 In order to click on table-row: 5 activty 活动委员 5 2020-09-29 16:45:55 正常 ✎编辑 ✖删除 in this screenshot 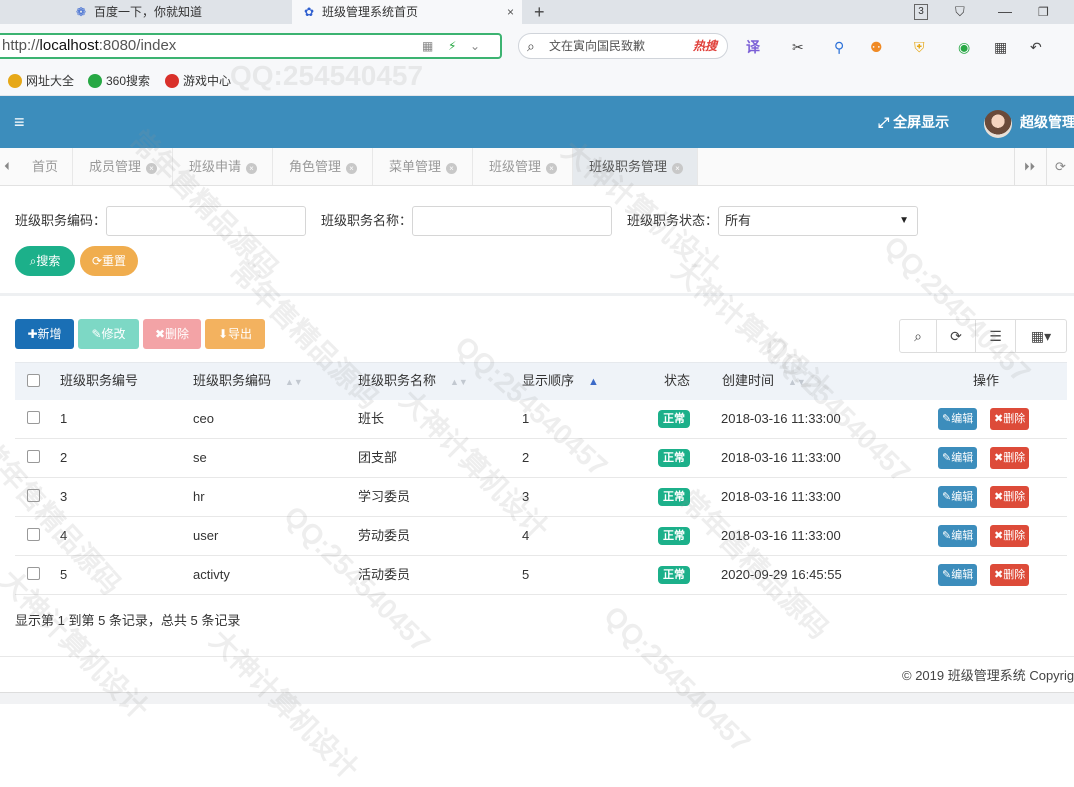, I will do `click(541, 575)`.